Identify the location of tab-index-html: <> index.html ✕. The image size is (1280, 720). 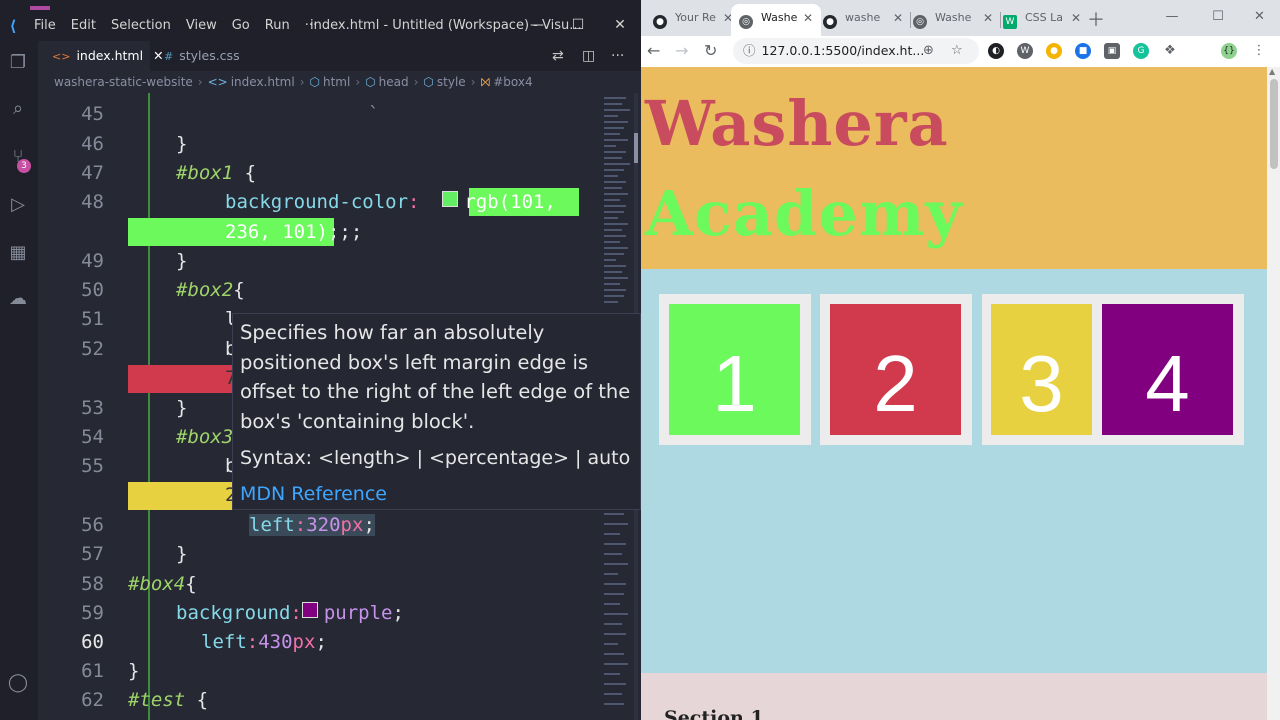
(101, 56).